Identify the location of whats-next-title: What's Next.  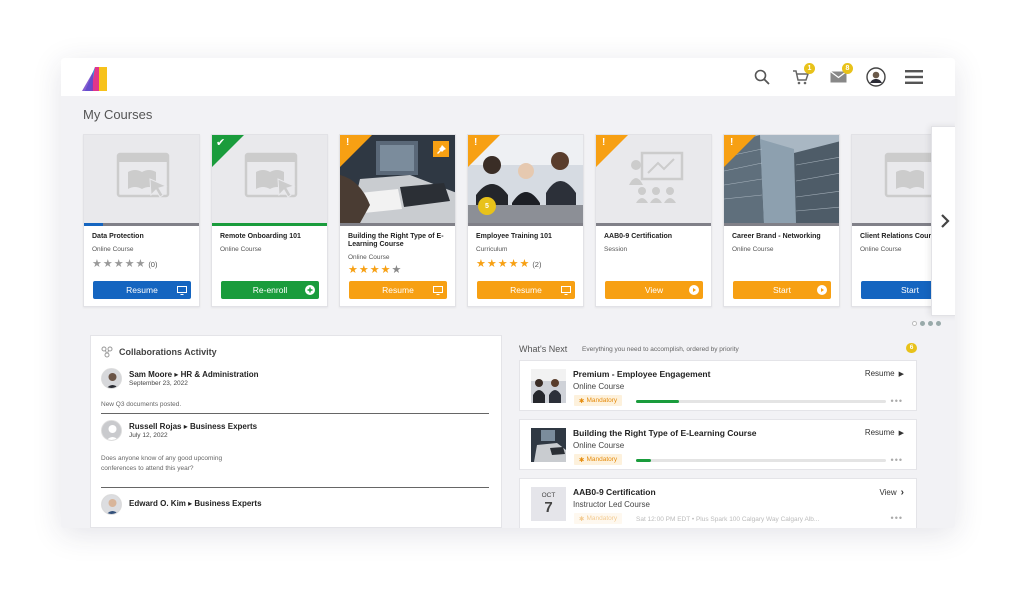
(543, 349).